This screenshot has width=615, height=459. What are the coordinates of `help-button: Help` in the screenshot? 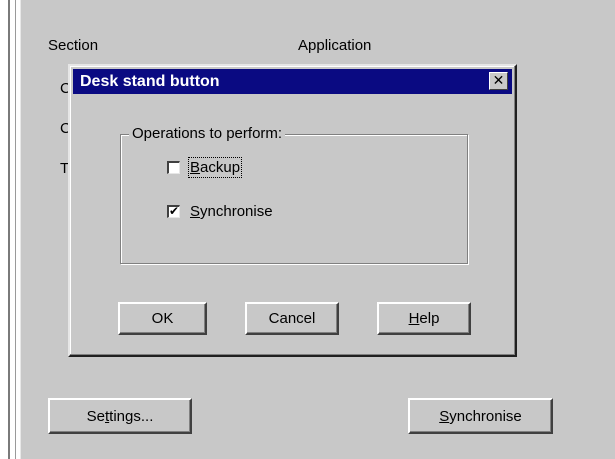 It's located at (424, 318).